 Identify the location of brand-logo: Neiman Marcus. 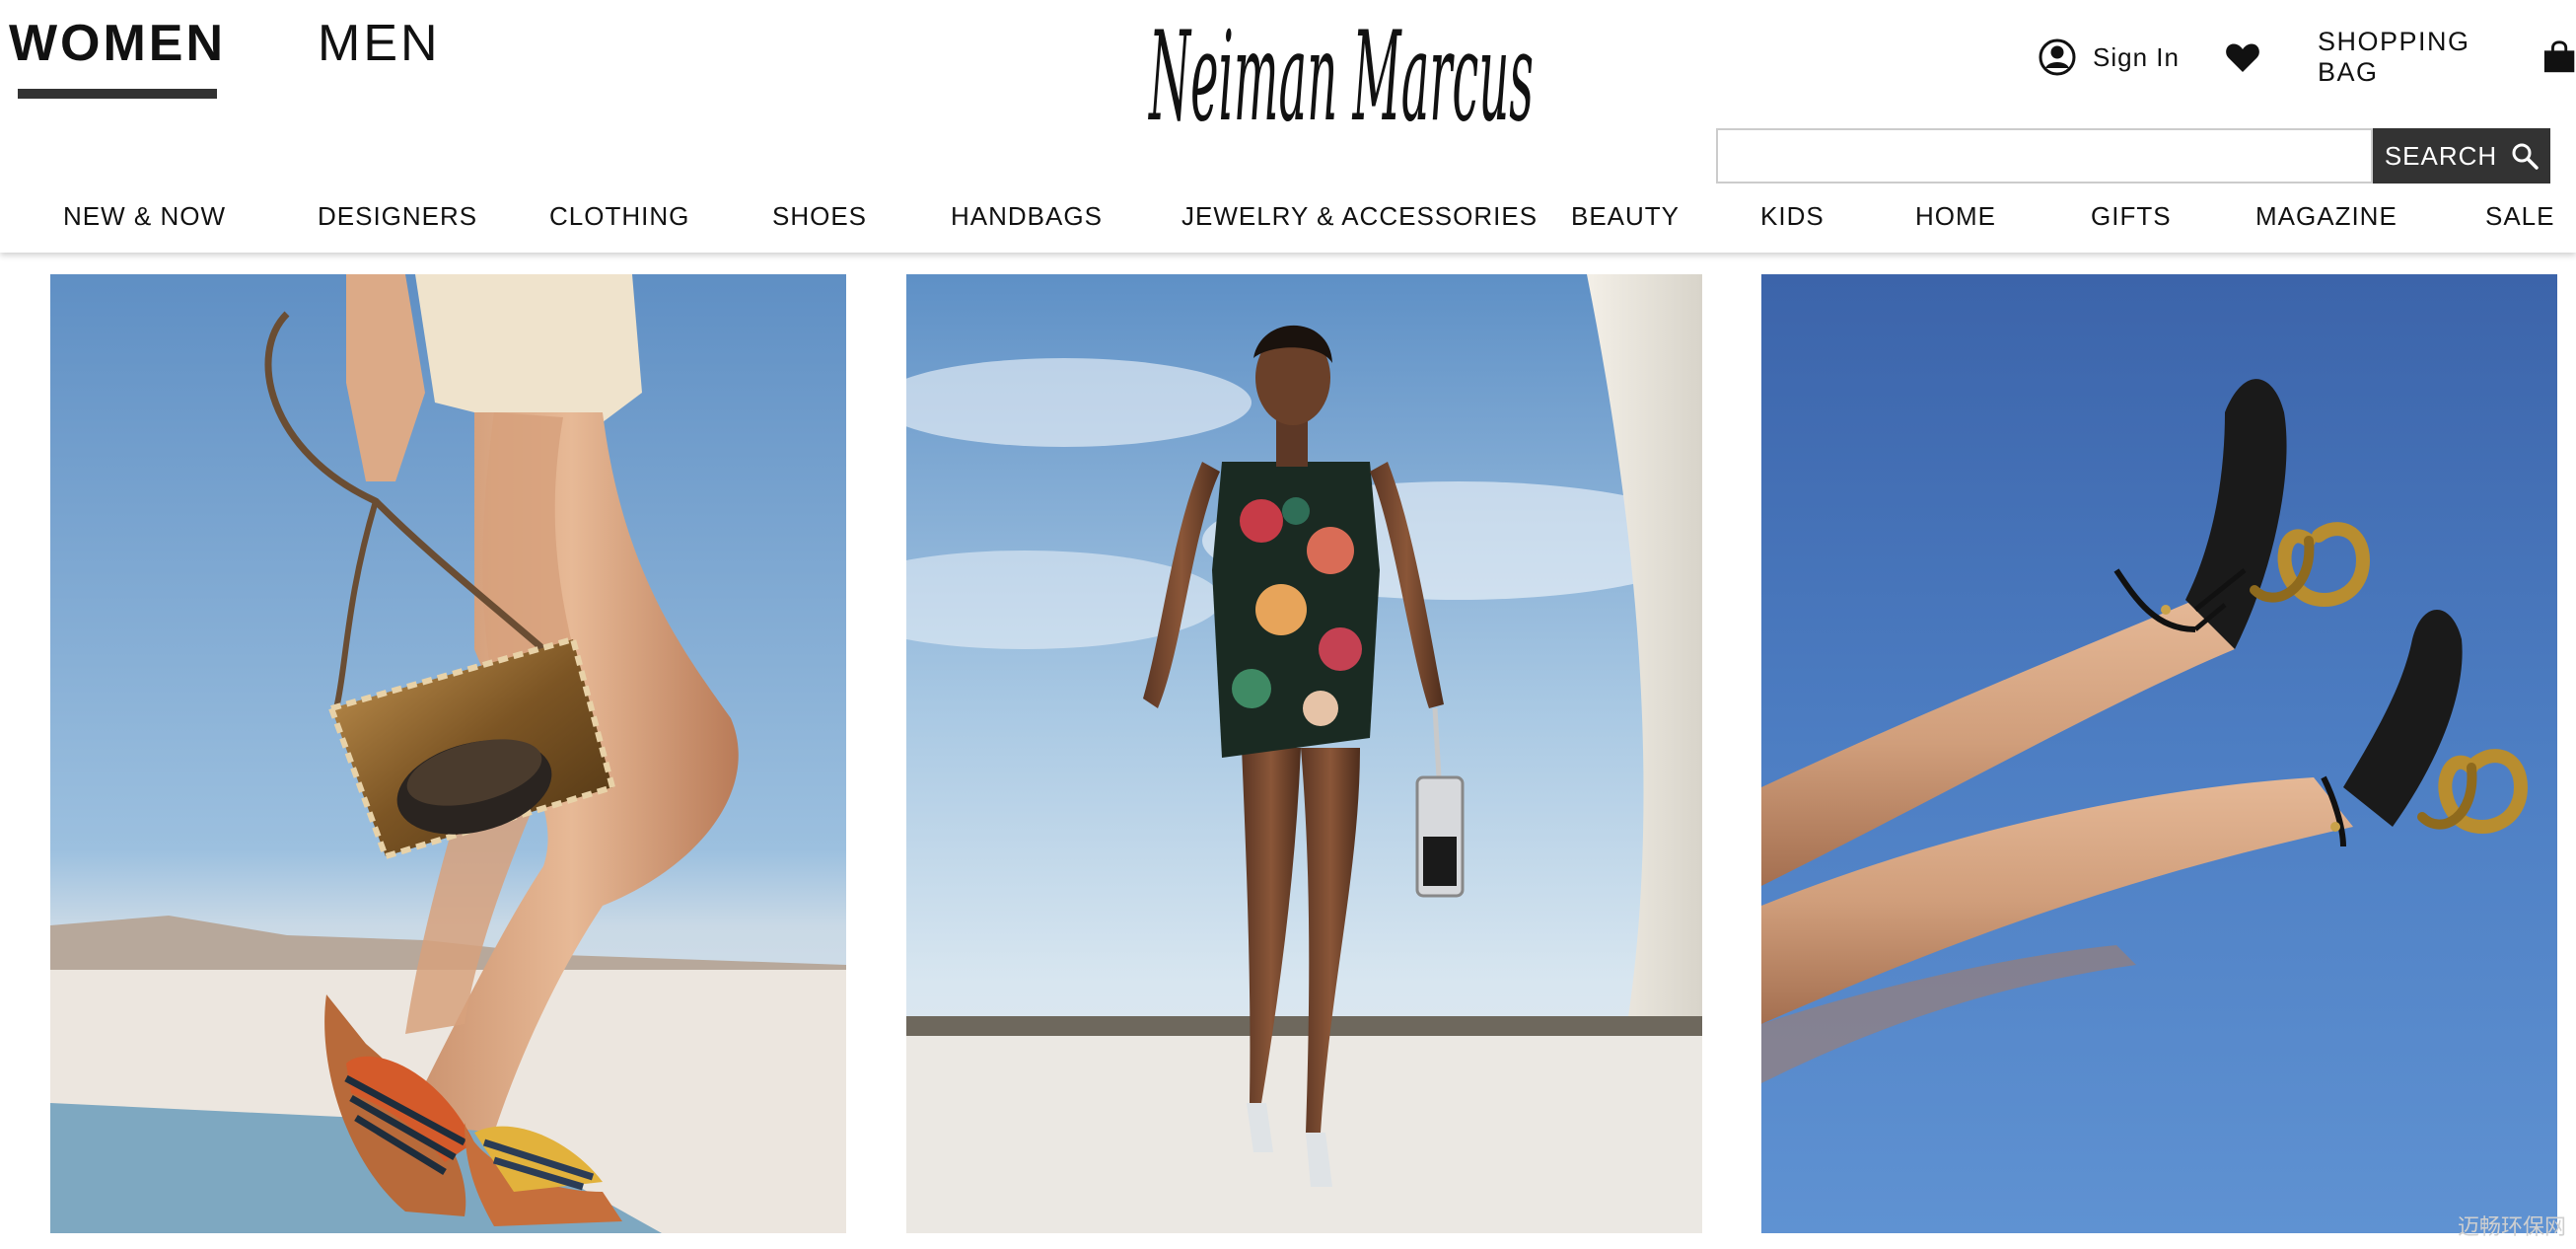
(1341, 75).